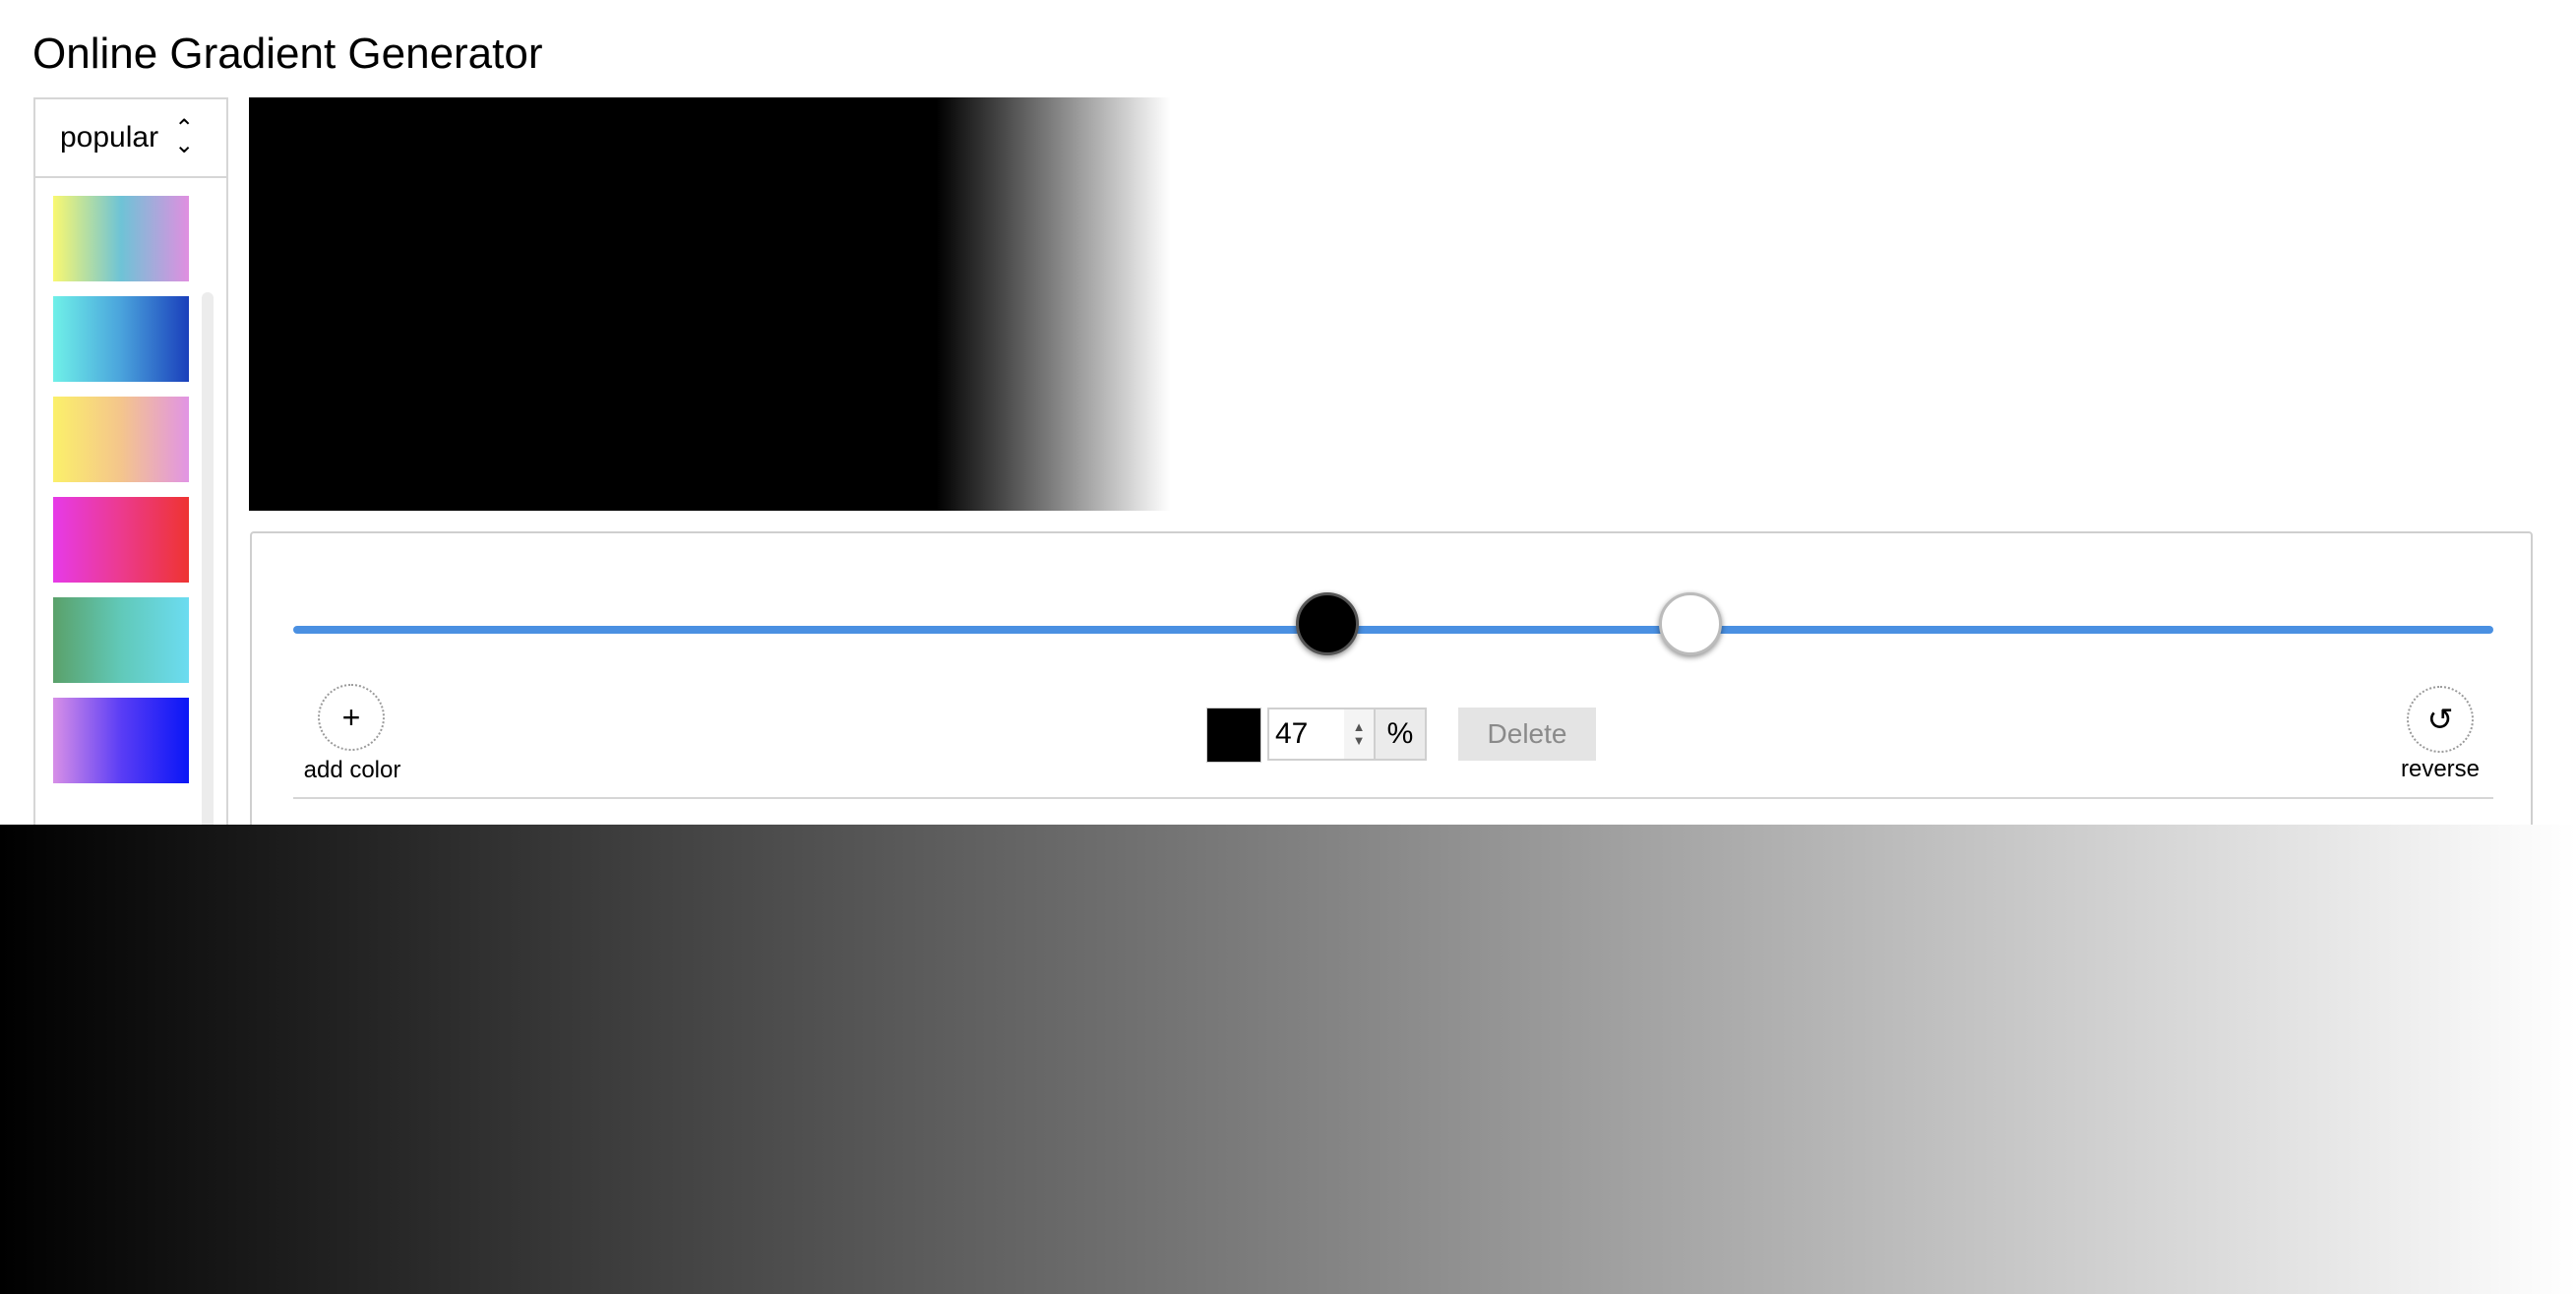  What do you see at coordinates (1233, 735) in the screenshot?
I see `stop-color-swatch` at bounding box center [1233, 735].